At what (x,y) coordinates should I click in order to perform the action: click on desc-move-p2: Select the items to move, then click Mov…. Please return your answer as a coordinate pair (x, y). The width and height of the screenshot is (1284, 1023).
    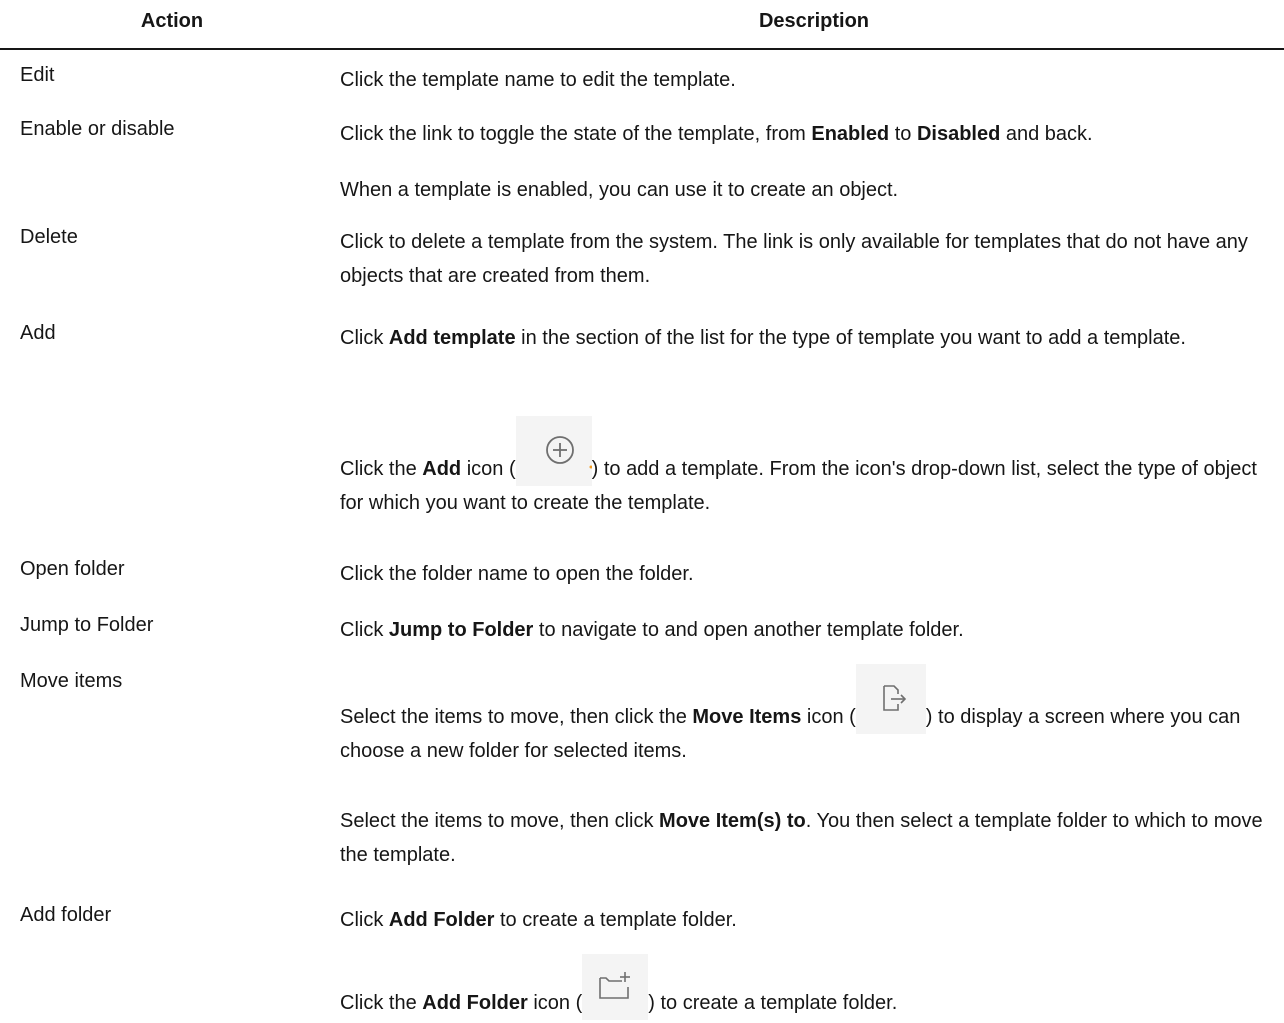
    Looking at the image, I should click on (805, 838).